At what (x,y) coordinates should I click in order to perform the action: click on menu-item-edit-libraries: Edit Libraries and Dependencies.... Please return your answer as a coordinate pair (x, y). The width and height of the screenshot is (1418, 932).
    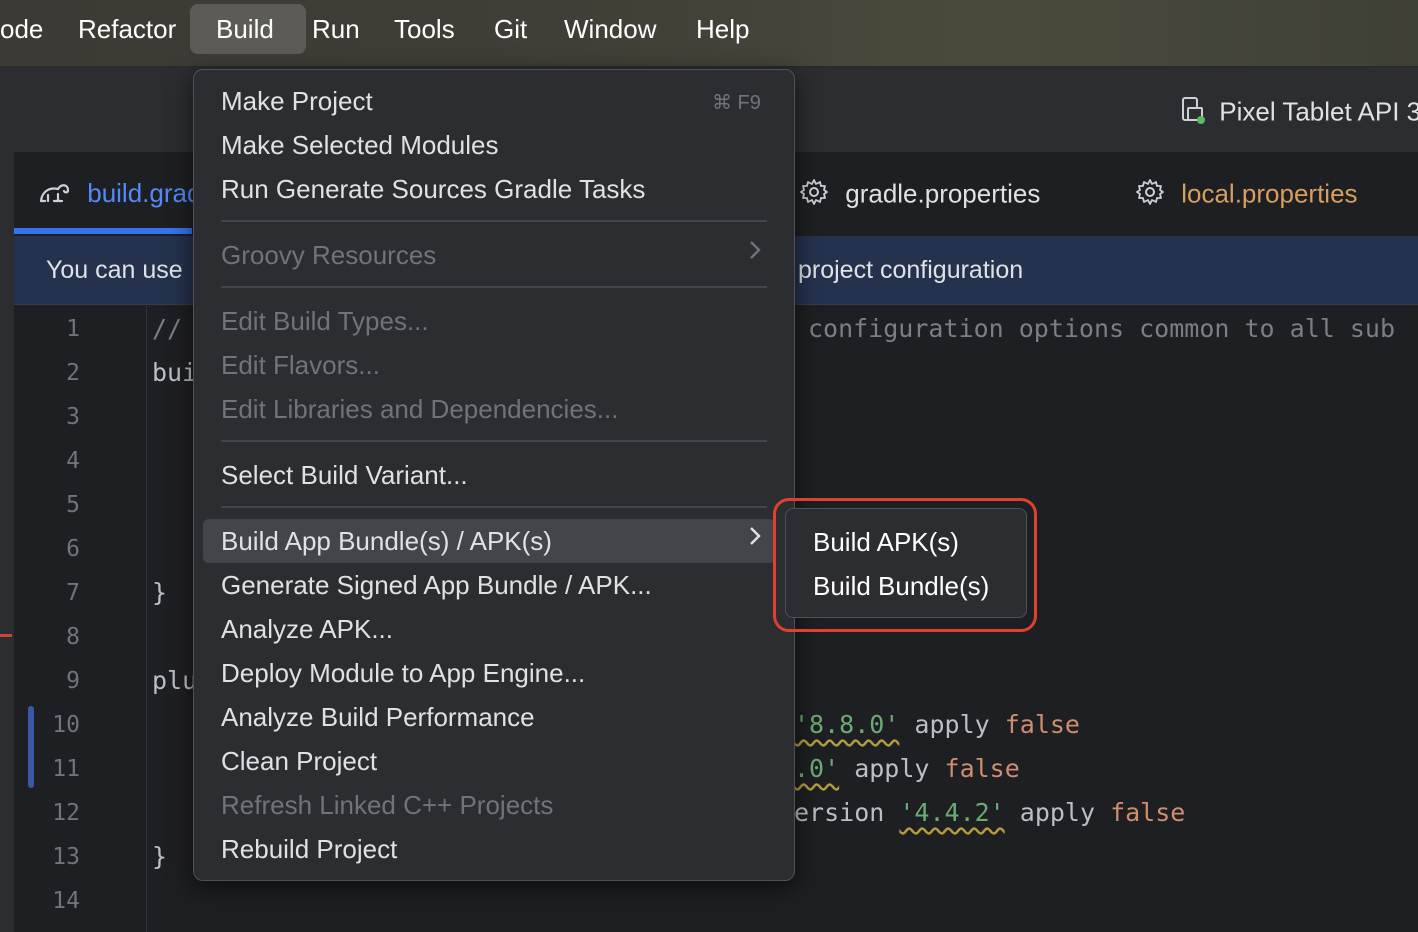
    Looking at the image, I should click on (420, 409).